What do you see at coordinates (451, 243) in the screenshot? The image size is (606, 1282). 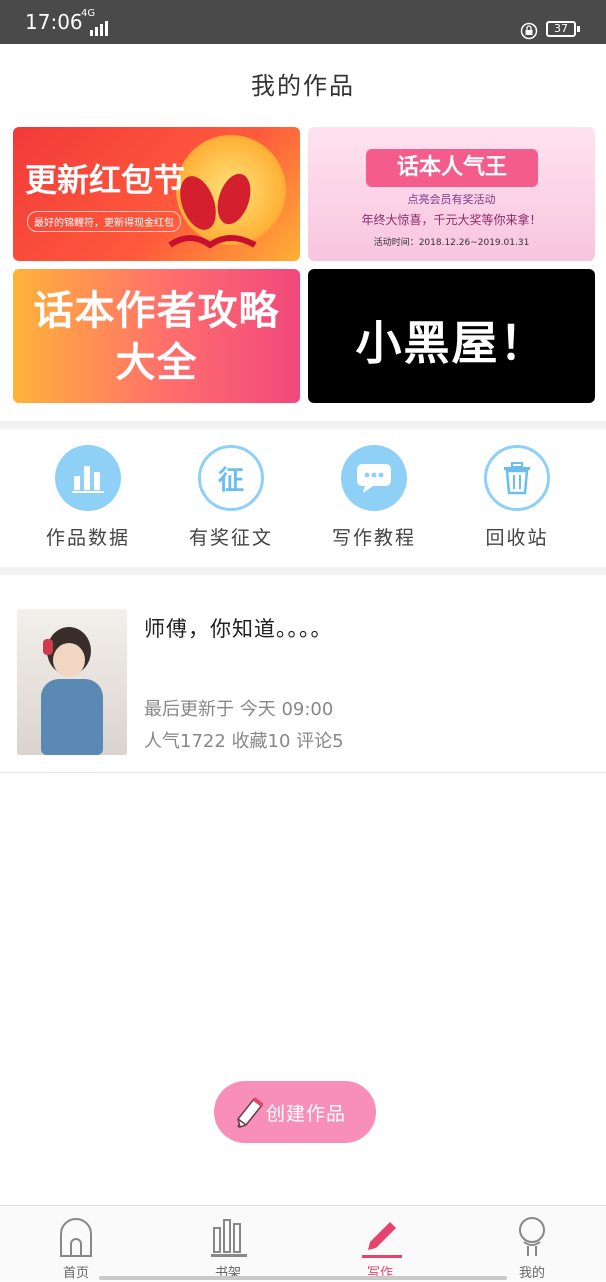 I see `banner-date: 活动时间：2018.12.26~2019.01.31` at bounding box center [451, 243].